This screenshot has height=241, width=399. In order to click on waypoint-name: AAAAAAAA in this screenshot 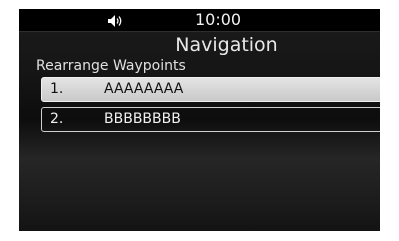, I will do `click(144, 89)`.